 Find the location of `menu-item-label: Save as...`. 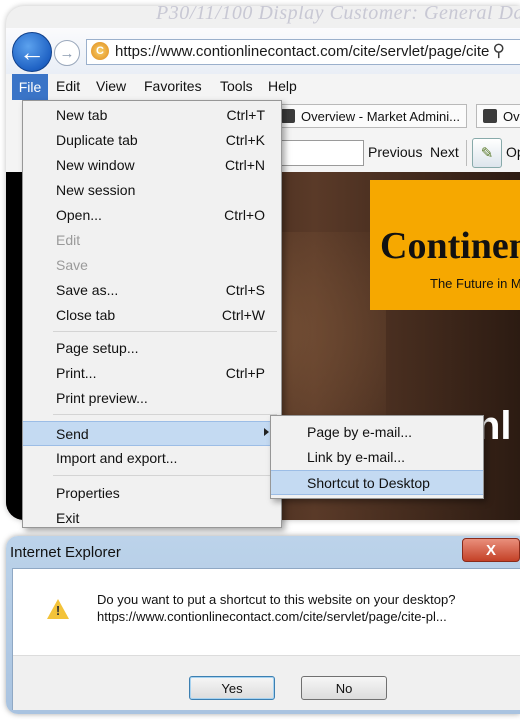

menu-item-label: Save as... is located at coordinates (87, 290).